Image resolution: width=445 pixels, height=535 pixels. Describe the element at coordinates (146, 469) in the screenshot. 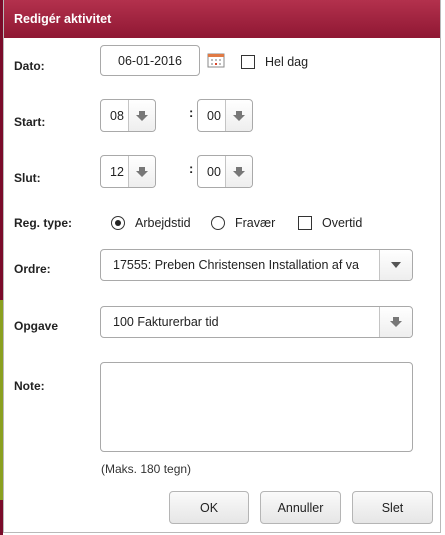

I see `note-hint: (Maks. 180 tegn)` at that location.